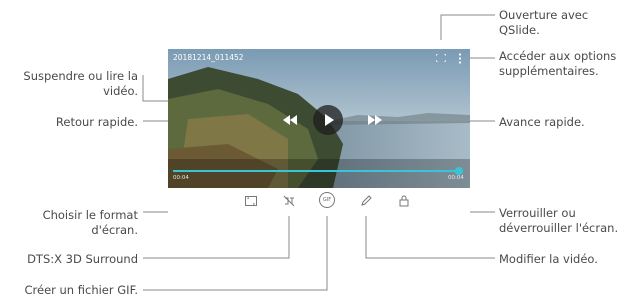 This screenshot has height=300, width=638. I want to click on callout-qslide: Ouverture avec QSlide., so click(544, 22).